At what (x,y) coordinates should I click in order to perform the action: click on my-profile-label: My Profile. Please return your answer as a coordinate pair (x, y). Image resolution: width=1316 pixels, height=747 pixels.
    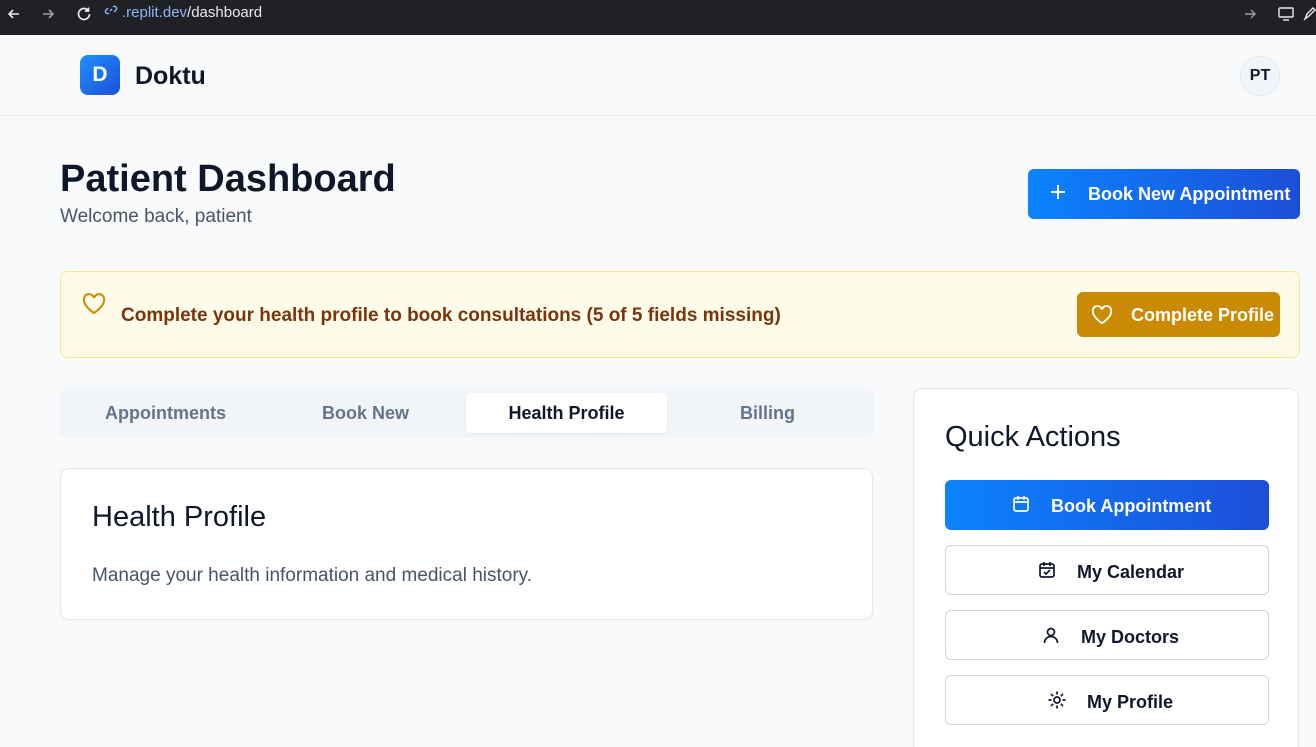
    Looking at the image, I should click on (1130, 702).